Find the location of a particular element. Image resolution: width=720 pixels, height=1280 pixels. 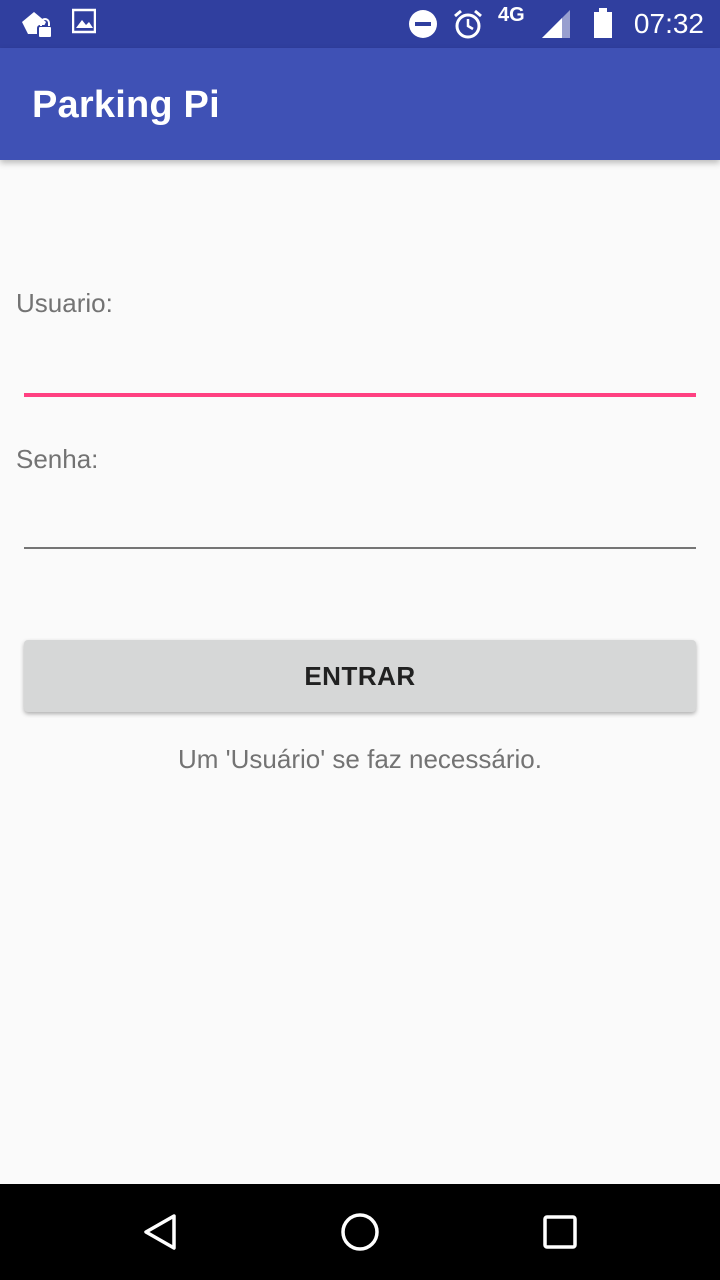

status-time: 07:32 is located at coordinates (668, 23).